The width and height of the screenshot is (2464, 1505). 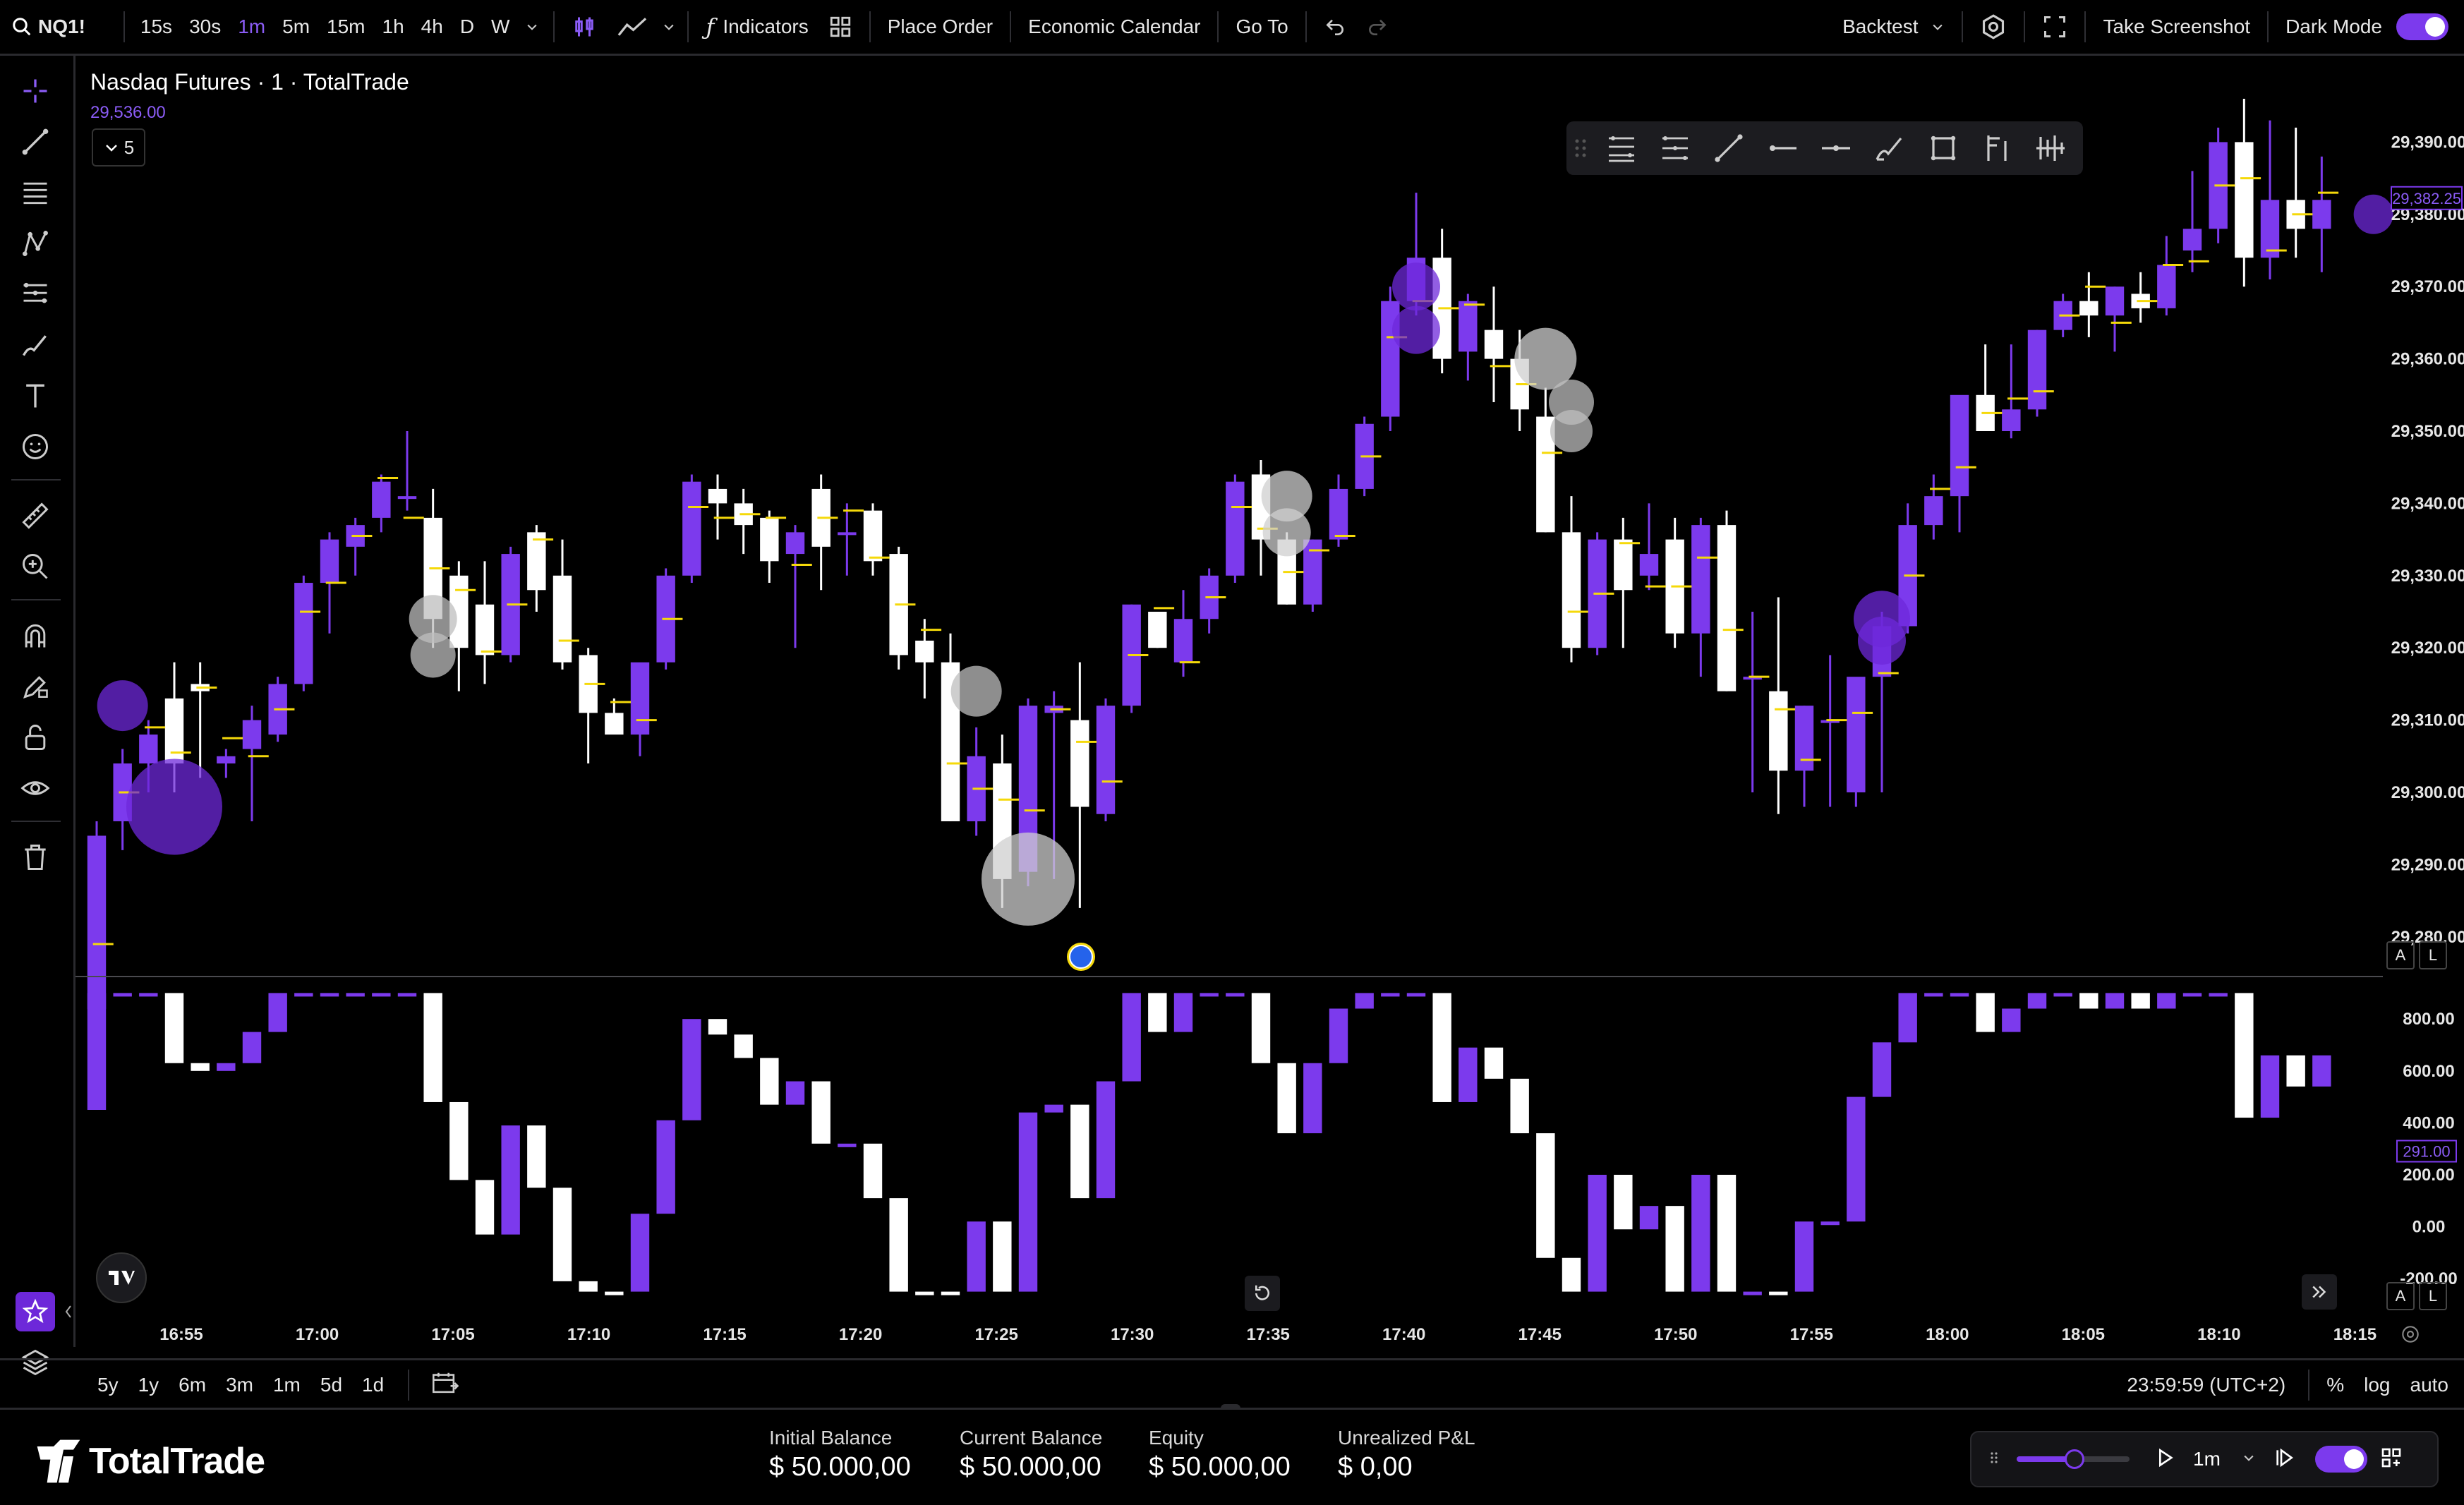 I want to click on pattern-icon, so click(x=35, y=243).